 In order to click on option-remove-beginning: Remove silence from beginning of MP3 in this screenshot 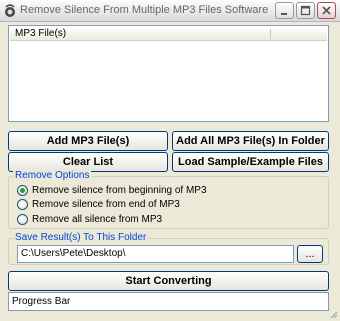, I will do `click(112, 190)`.